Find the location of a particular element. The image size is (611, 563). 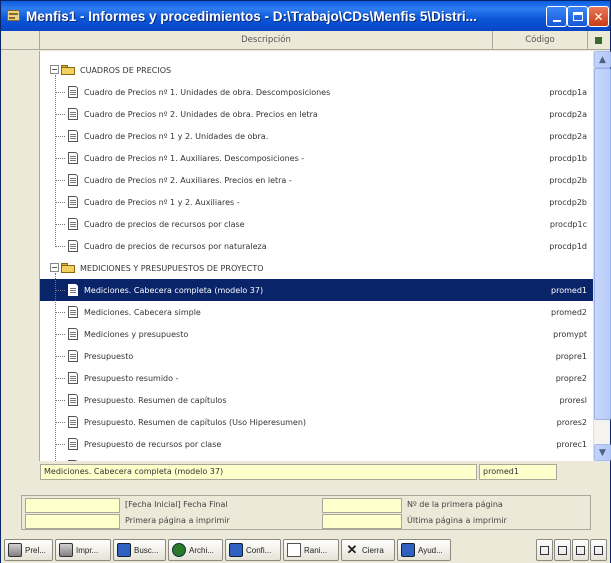

view-expand-button is located at coordinates (598, 550).